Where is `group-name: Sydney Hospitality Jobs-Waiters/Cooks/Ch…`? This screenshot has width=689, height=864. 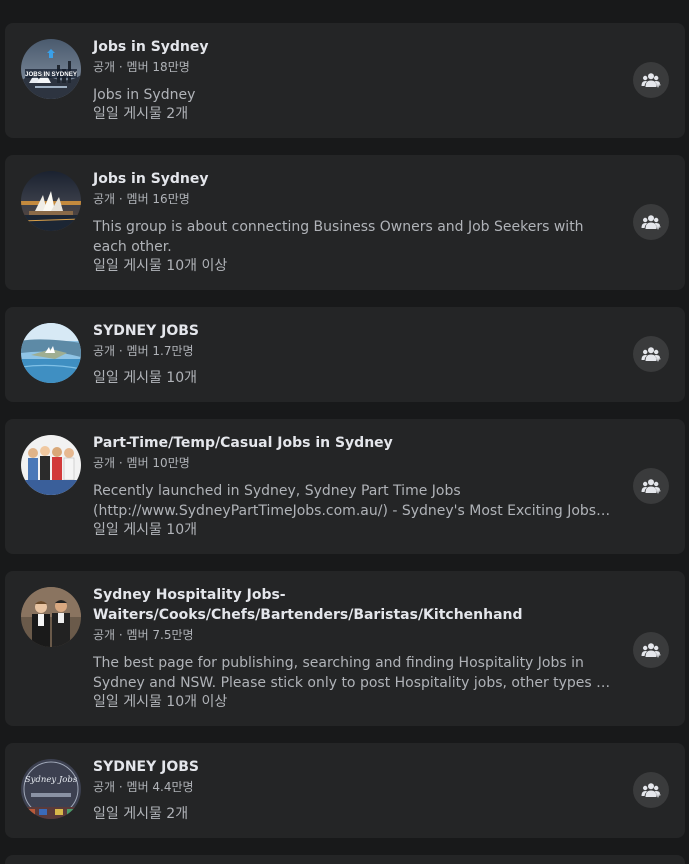
group-name: Sydney Hospitality Jobs-Waiters/Cooks/Ch… is located at coordinates (357, 605).